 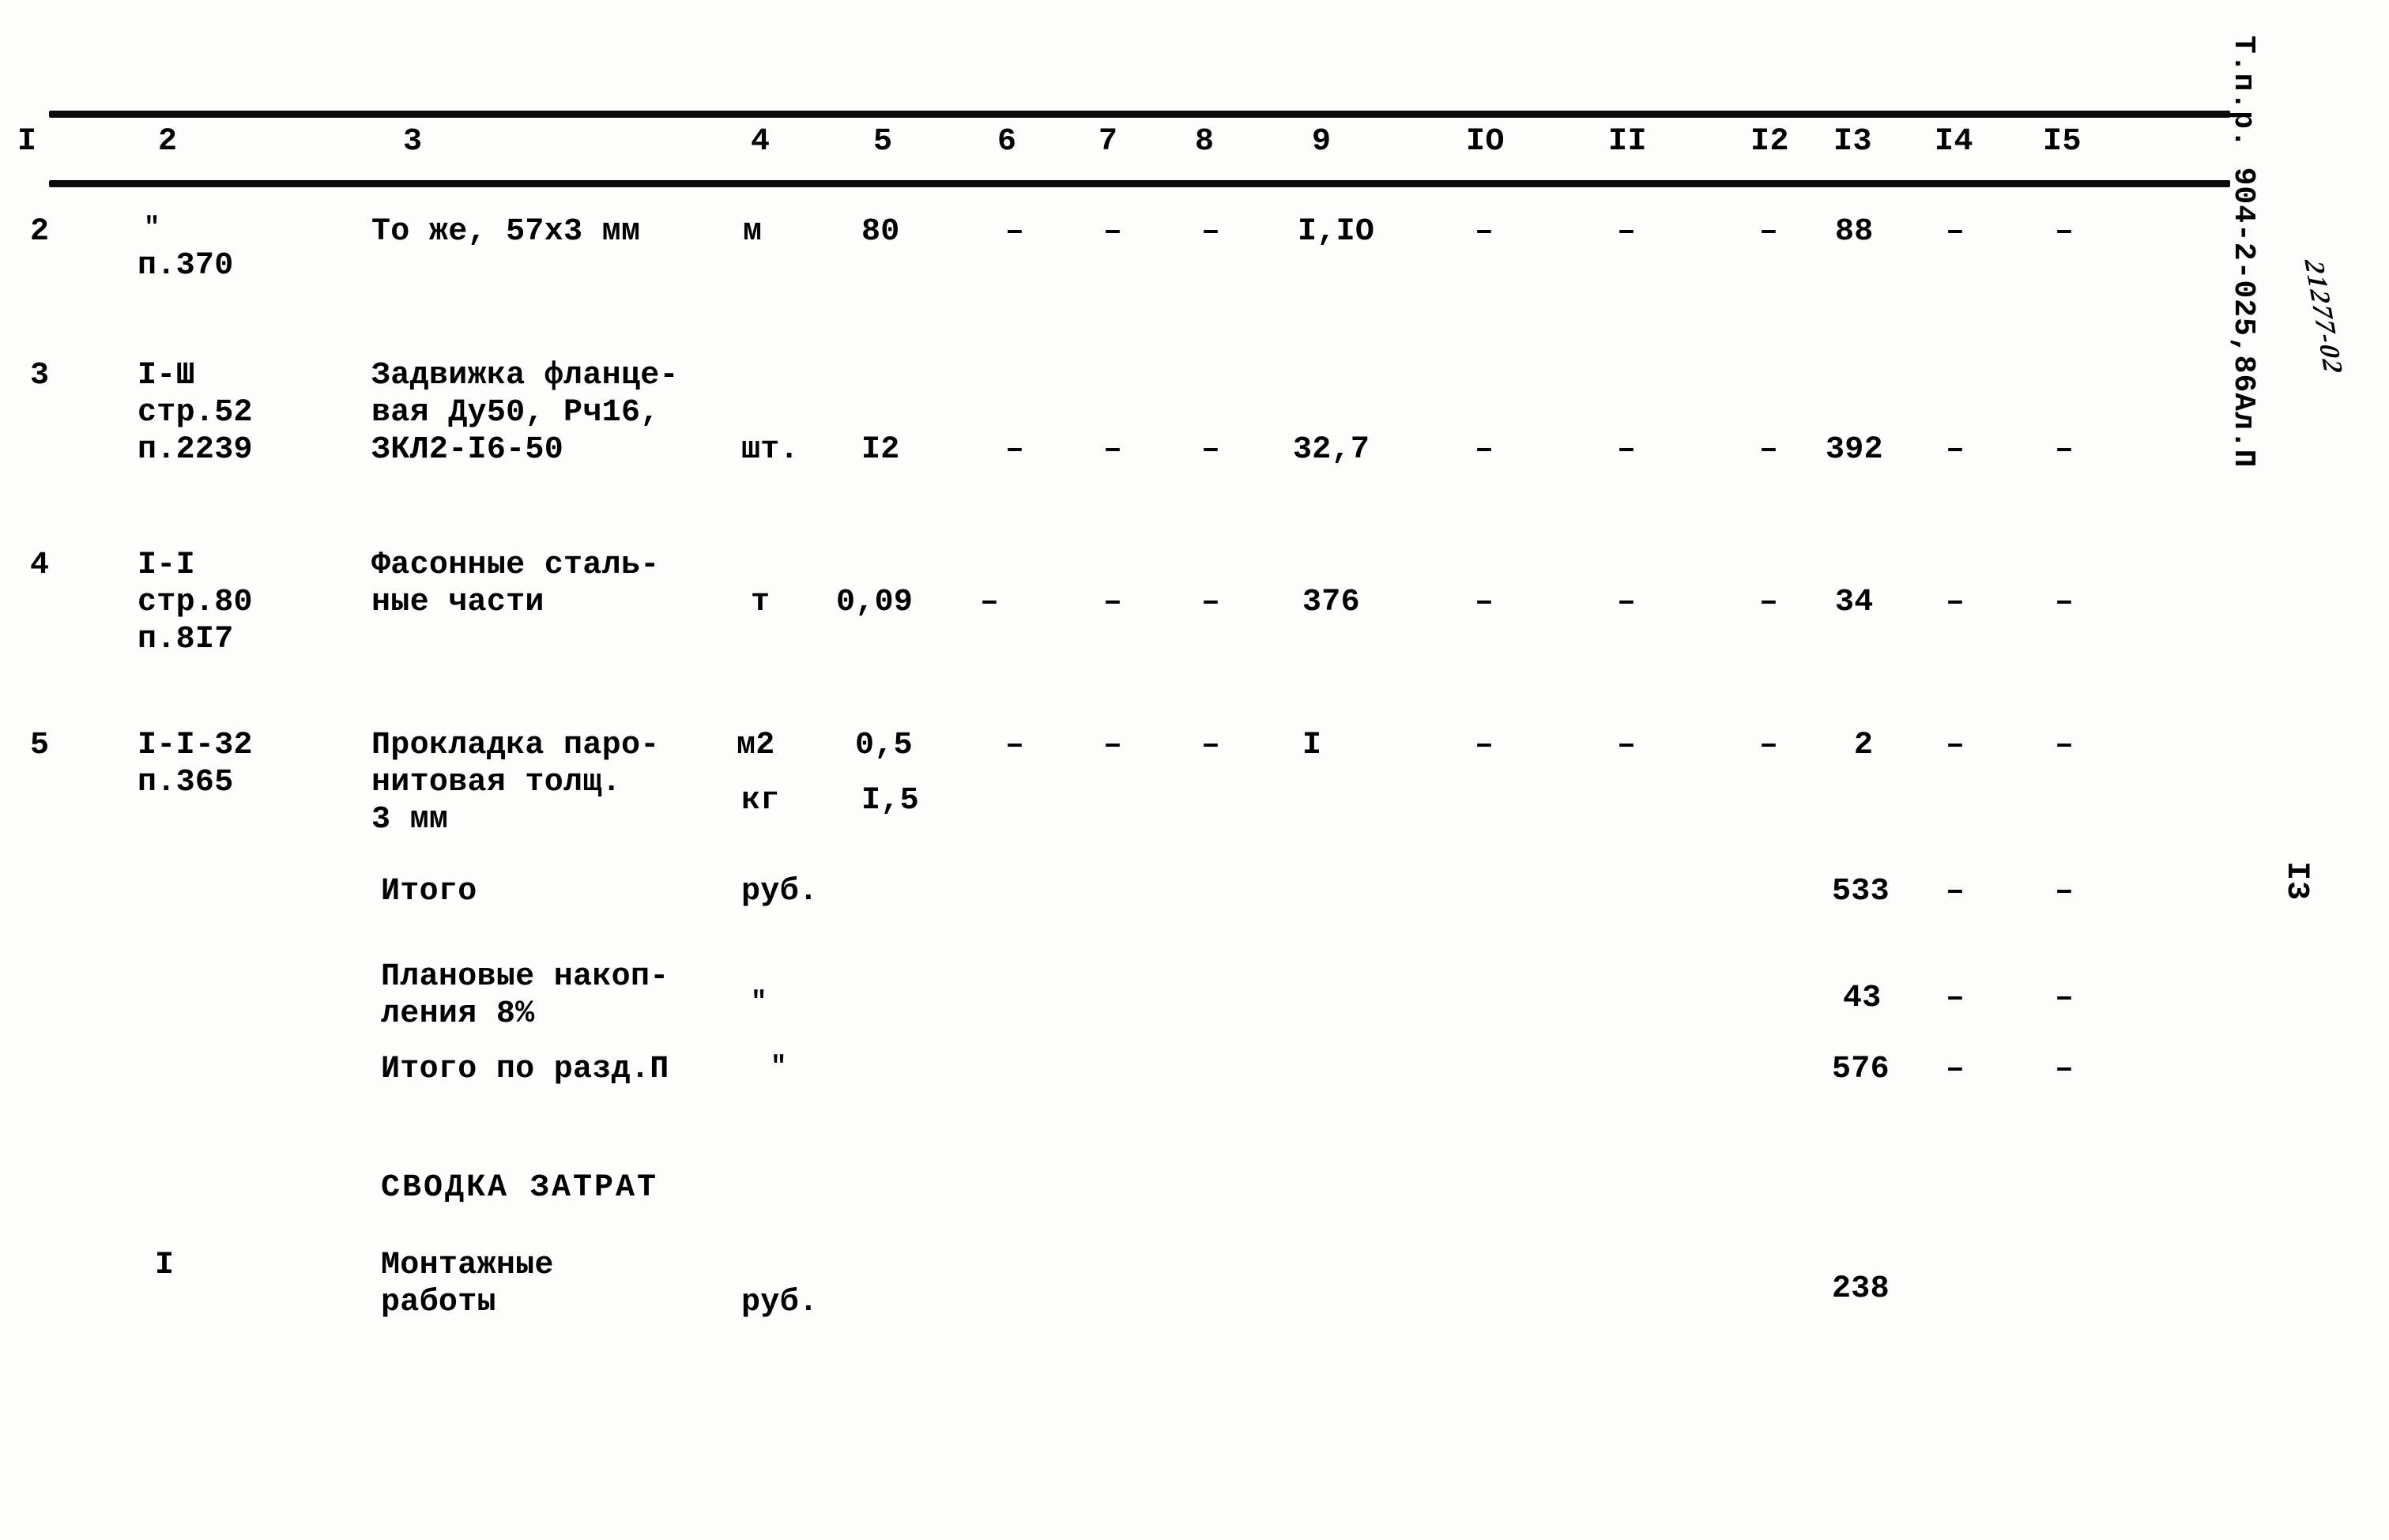 What do you see at coordinates (1312, 745) in the screenshot?
I see `row-col9: I` at bounding box center [1312, 745].